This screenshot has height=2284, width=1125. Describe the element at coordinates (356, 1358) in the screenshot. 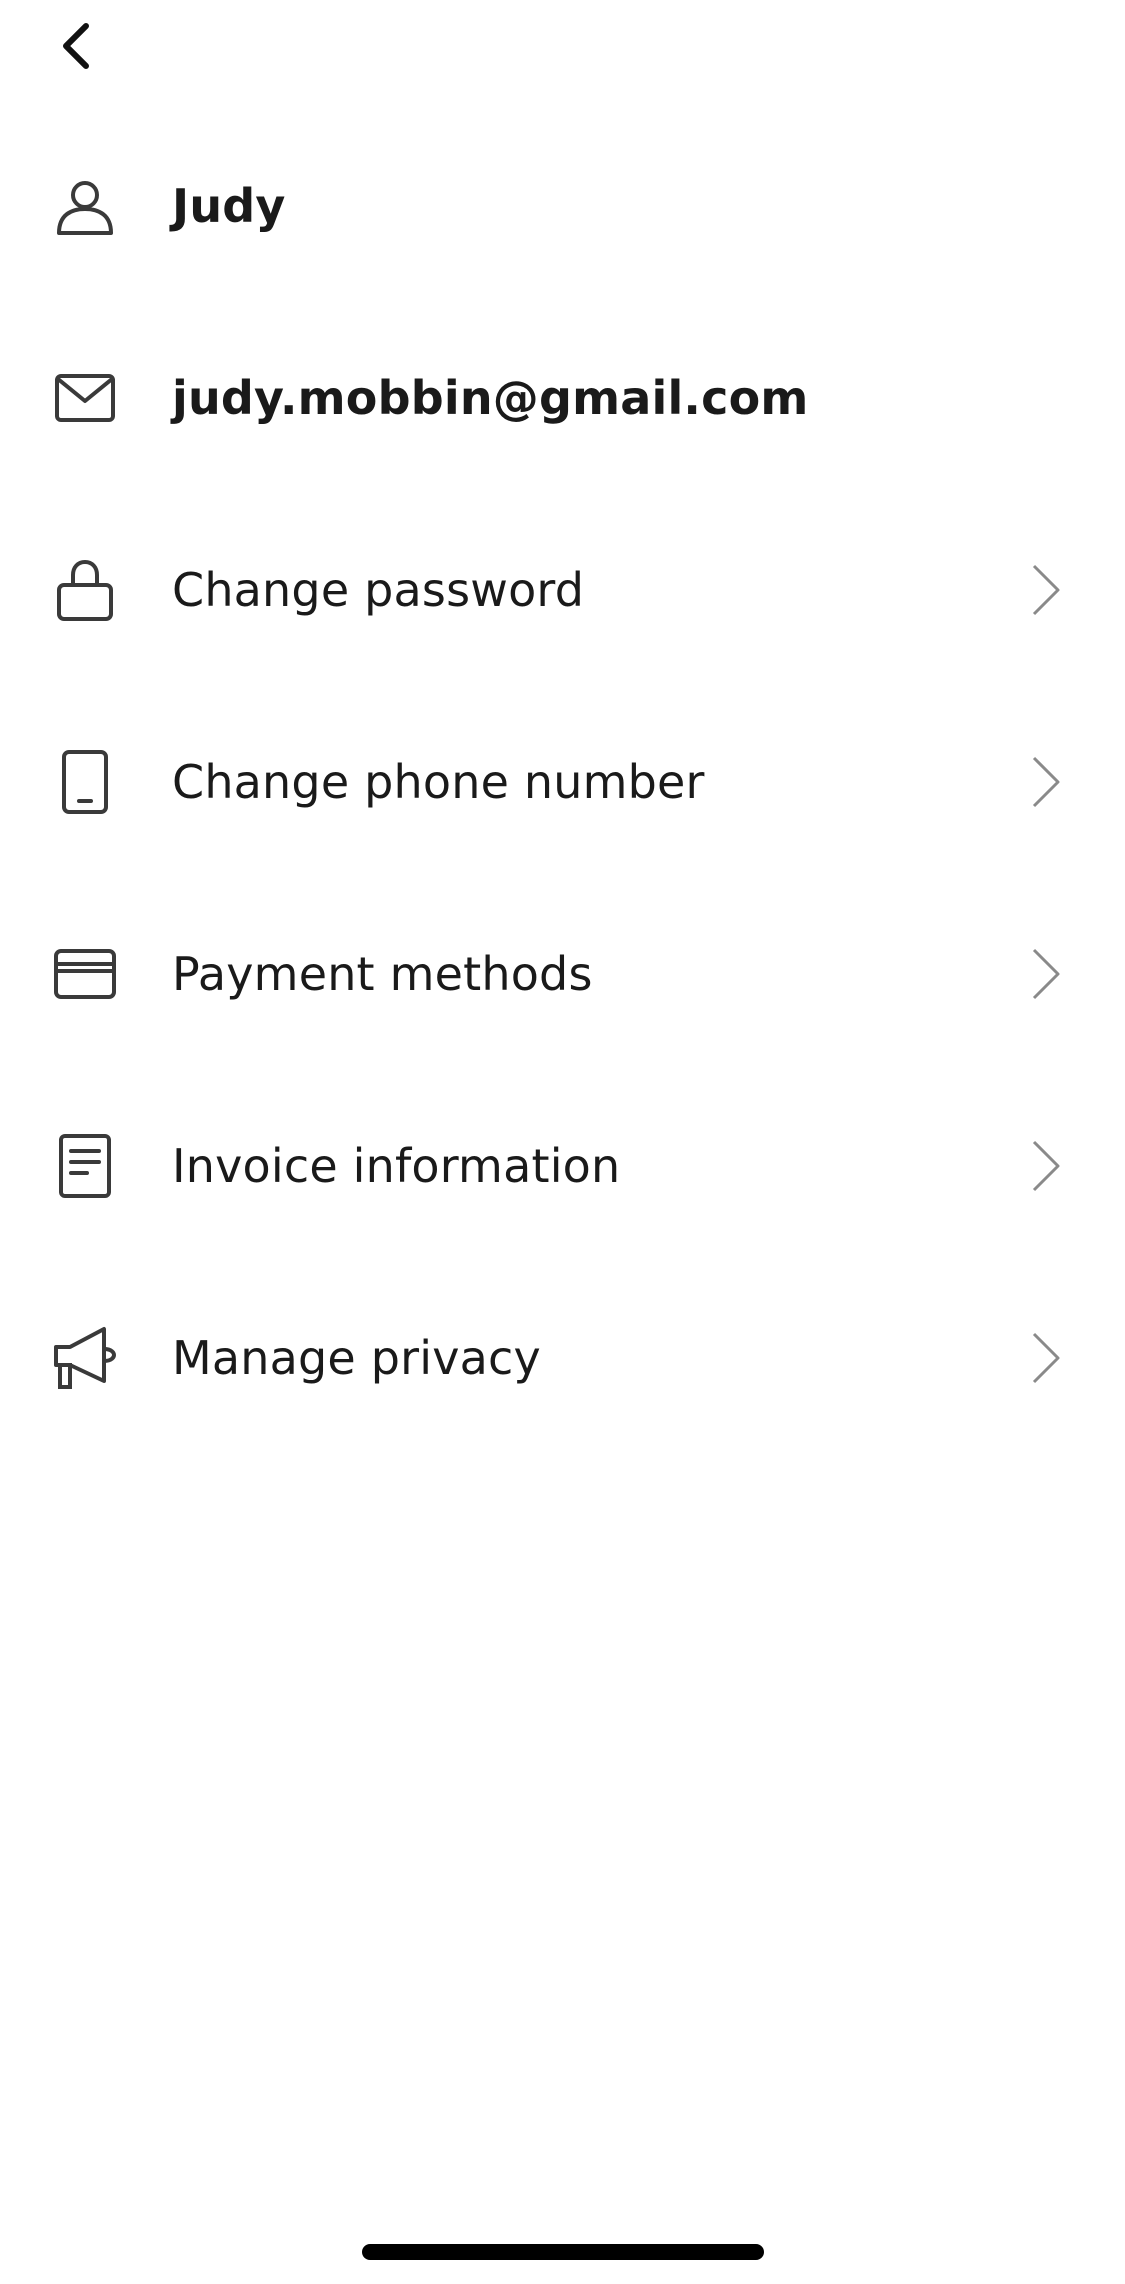

I see `menu-item-label: Manage privacy` at that location.